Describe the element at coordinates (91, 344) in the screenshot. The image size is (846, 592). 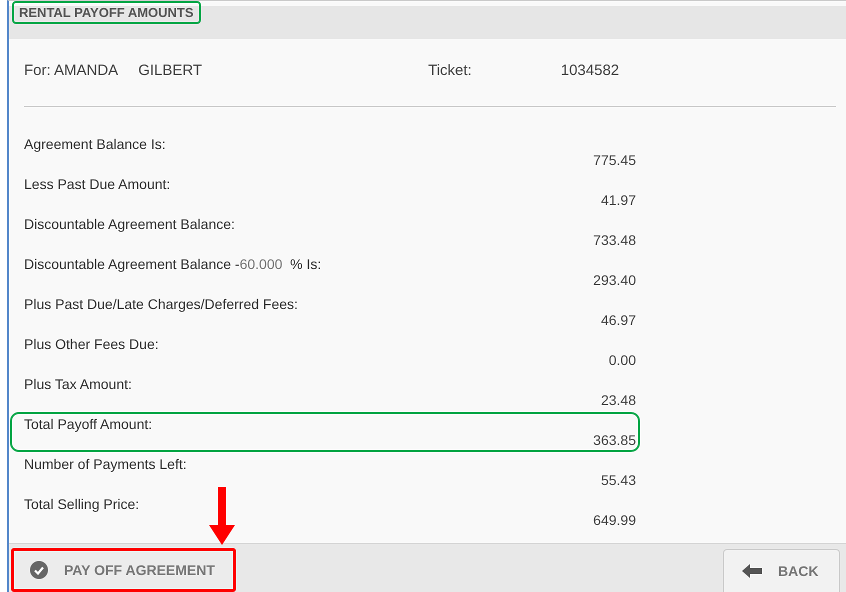
I see `row-label: Plus Other Fees Due:` at that location.